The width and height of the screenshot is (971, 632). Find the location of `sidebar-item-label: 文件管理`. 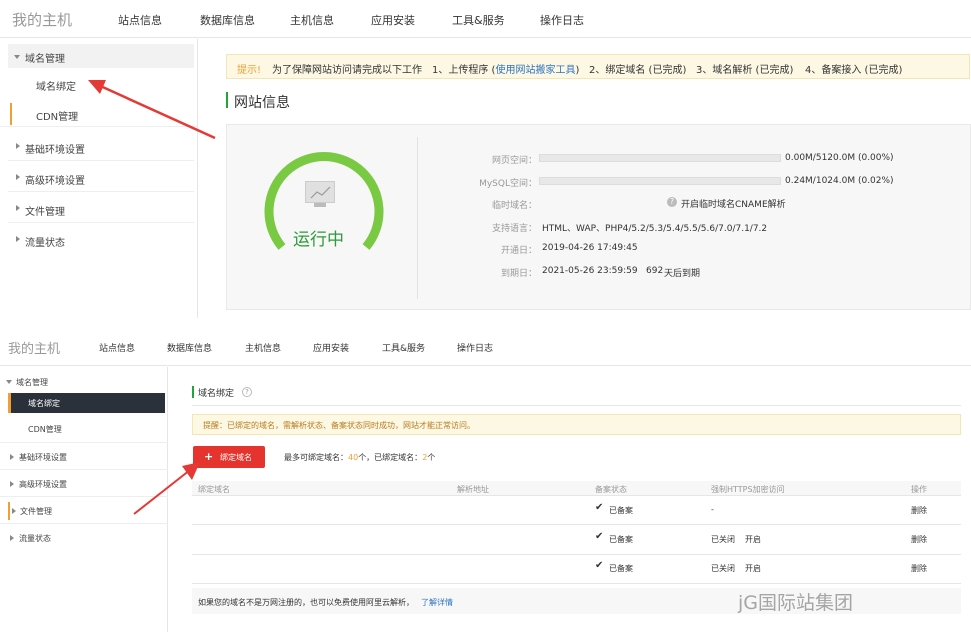

sidebar-item-label: 文件管理 is located at coordinates (36, 511).